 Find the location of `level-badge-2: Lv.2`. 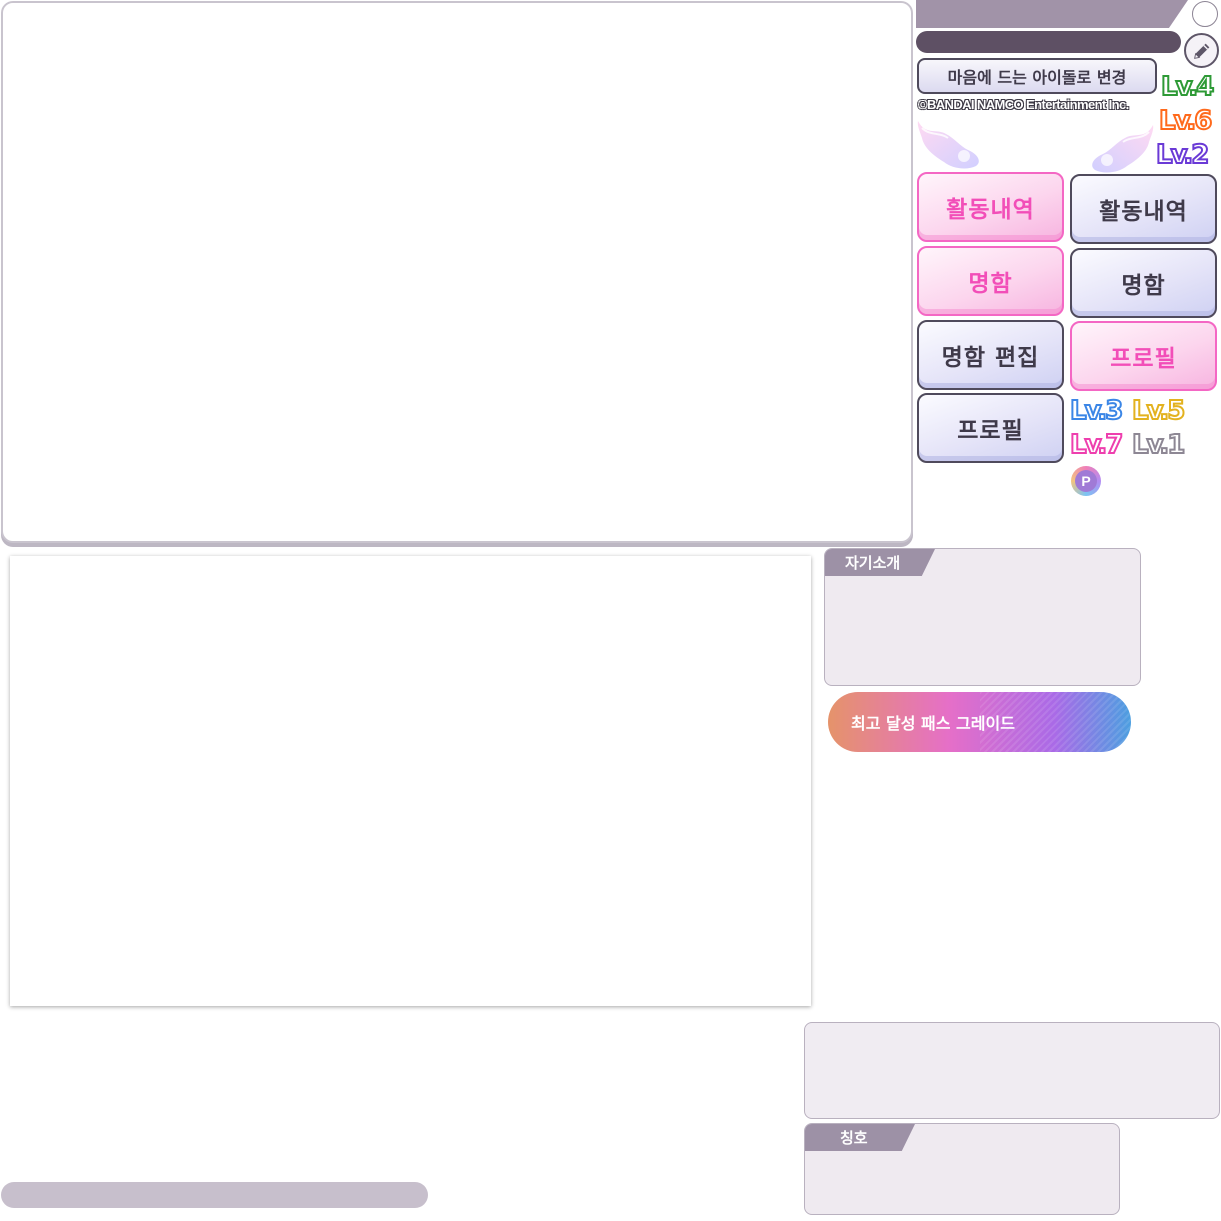

level-badge-2: Lv.2 is located at coordinates (1182, 155).